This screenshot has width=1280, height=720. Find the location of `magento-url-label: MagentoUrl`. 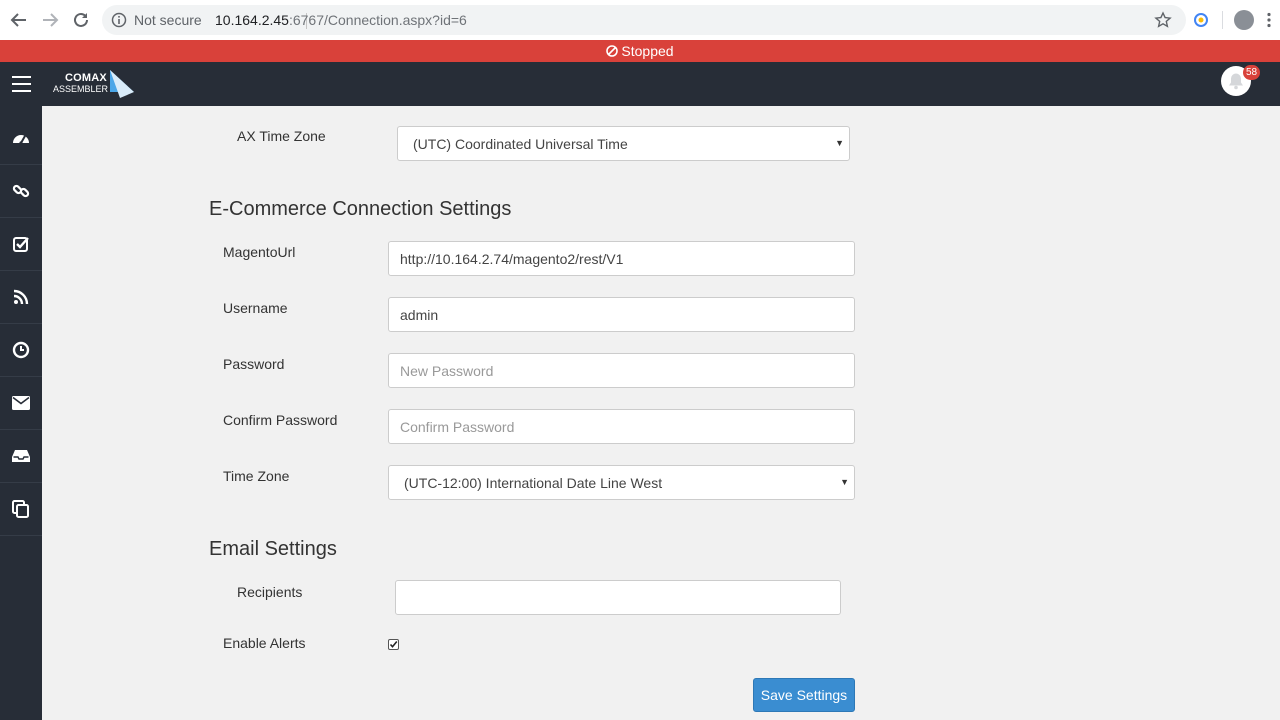

magento-url-label: MagentoUrl is located at coordinates (259, 252).